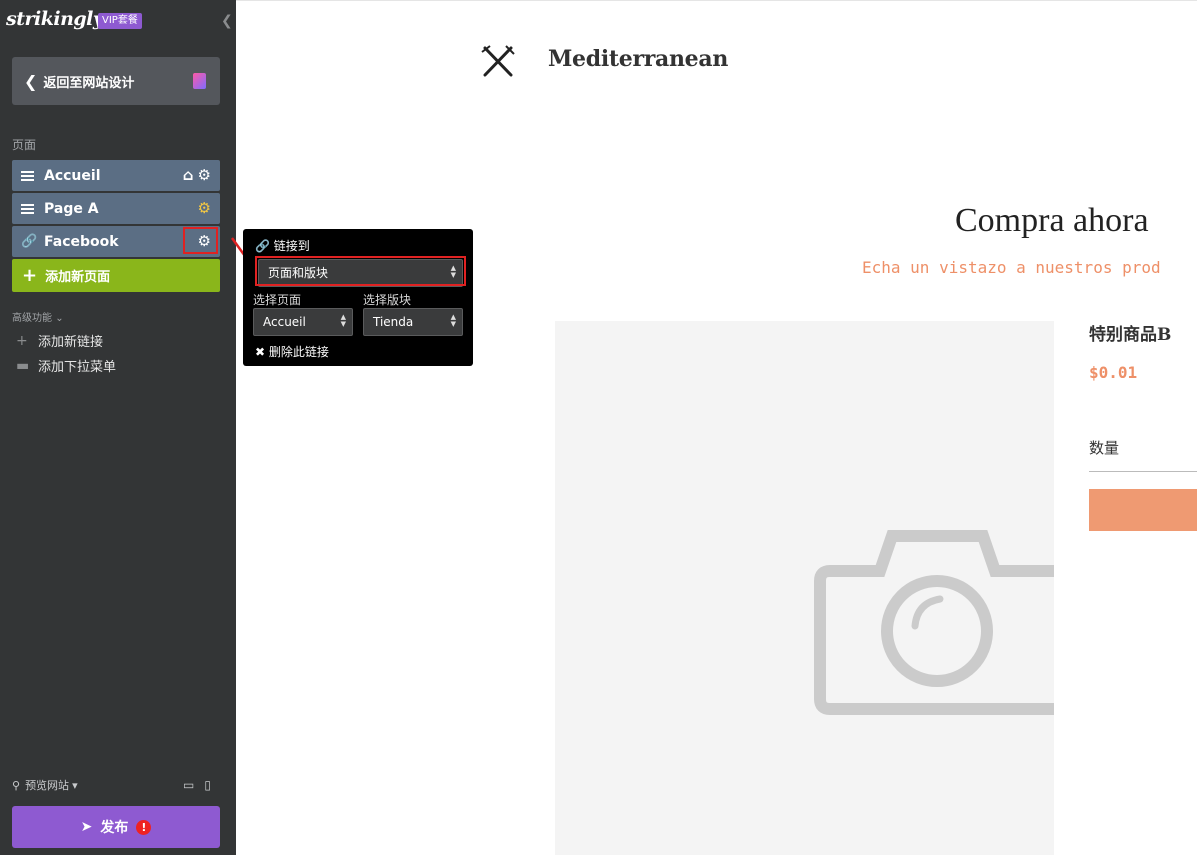 This screenshot has height=855, width=1197. I want to click on page-item-accueil: Accueil ⌂ ⚙, so click(116, 175).